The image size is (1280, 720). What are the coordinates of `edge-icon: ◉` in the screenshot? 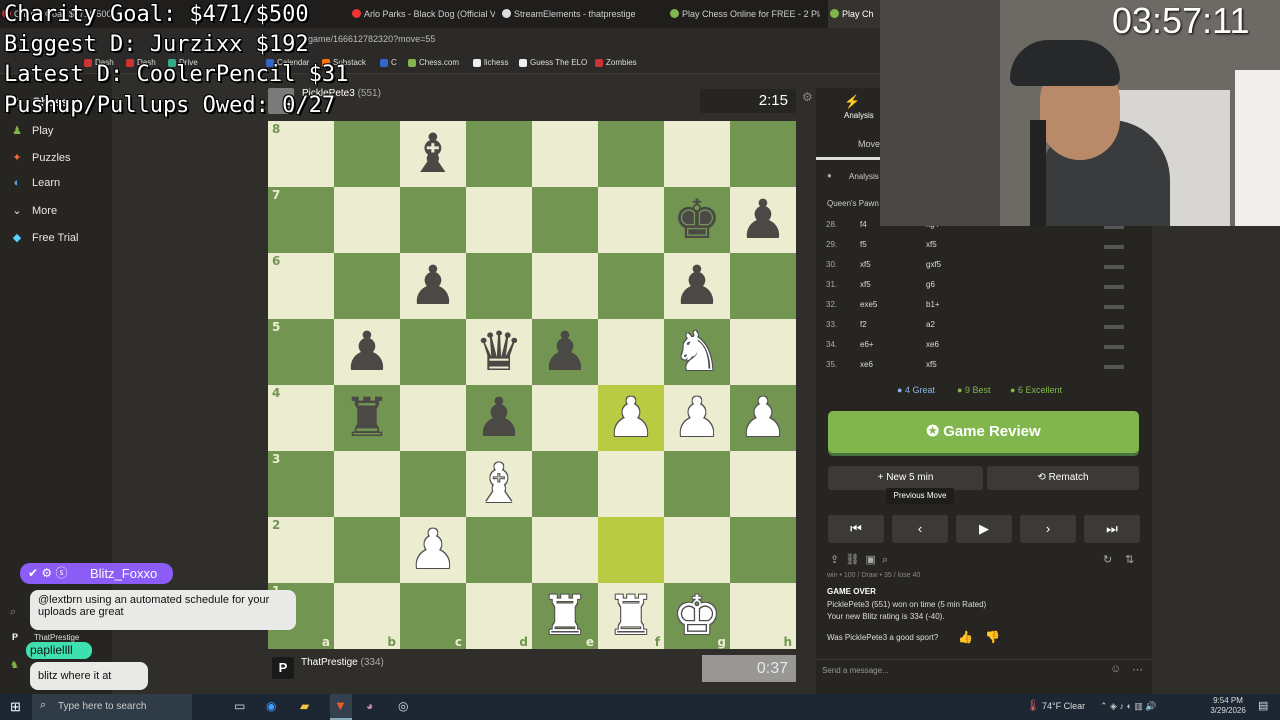 It's located at (271, 706).